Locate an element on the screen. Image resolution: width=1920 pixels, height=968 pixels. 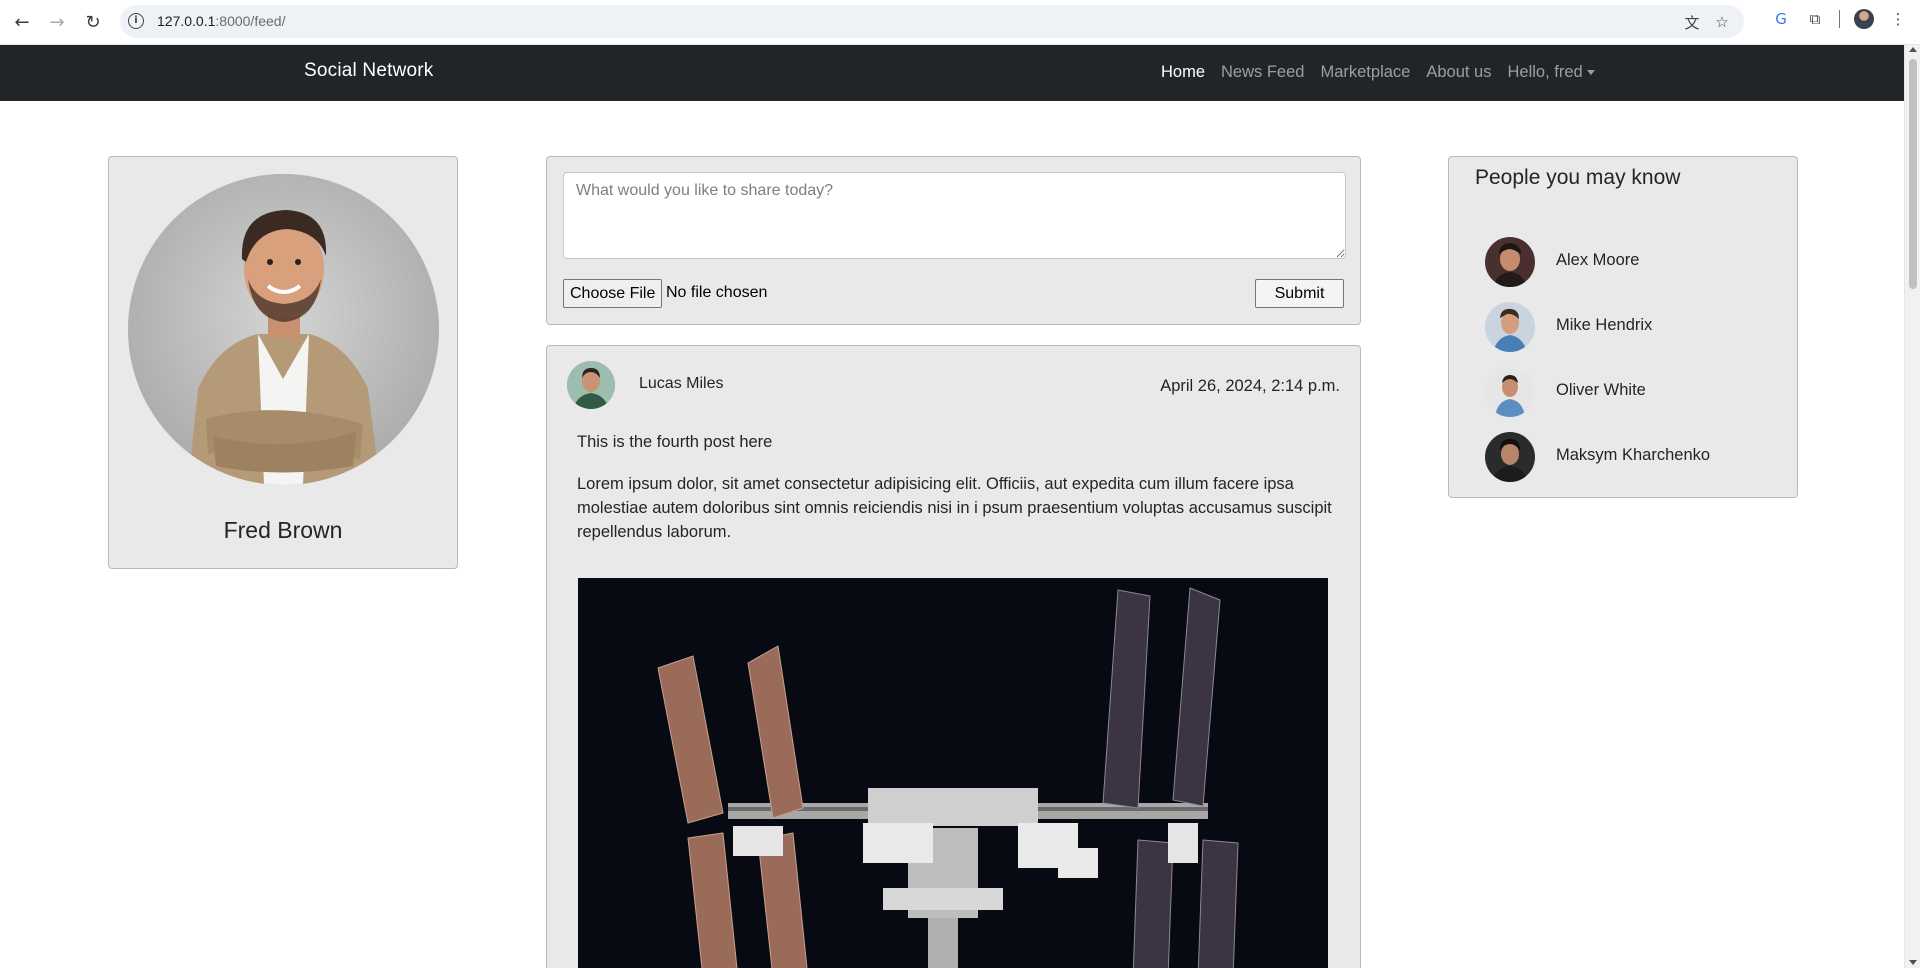
scrollbar-thumb is located at coordinates (1913, 174).